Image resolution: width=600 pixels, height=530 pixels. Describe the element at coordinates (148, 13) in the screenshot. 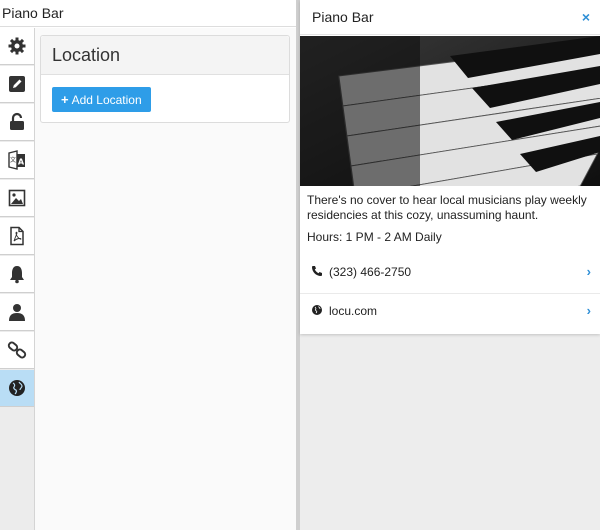

I see `editor-header: Piano Bar` at that location.